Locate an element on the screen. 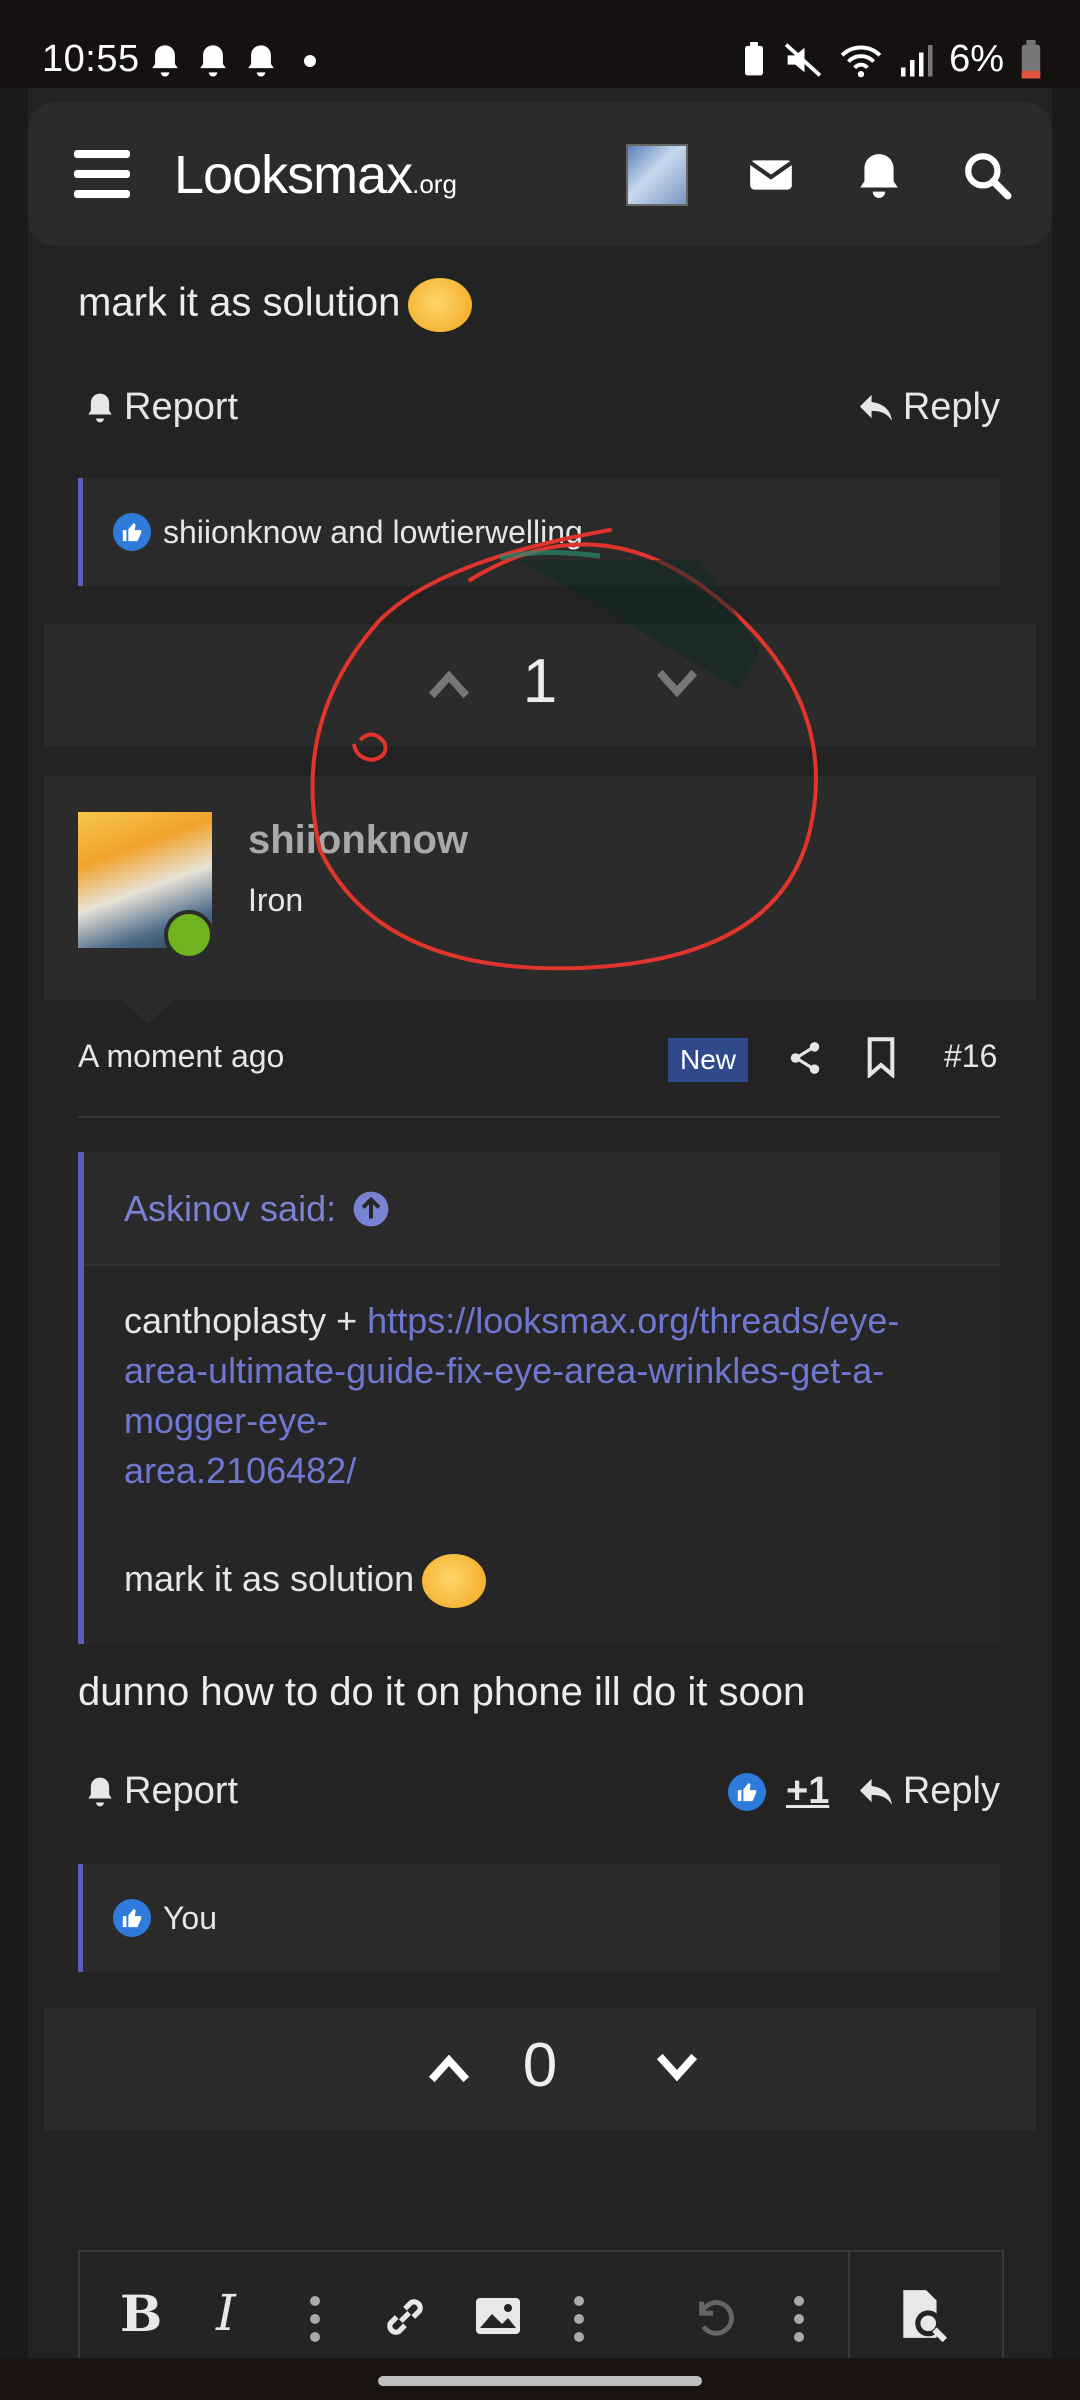 The height and width of the screenshot is (2400, 1080). battery-icon is located at coordinates (1031, 58).